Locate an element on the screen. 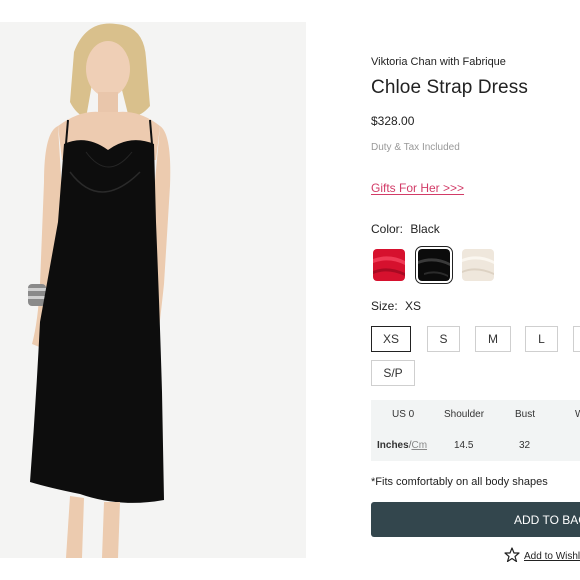  gifts-for-her-link: Gifts For Her >>> is located at coordinates (417, 188).